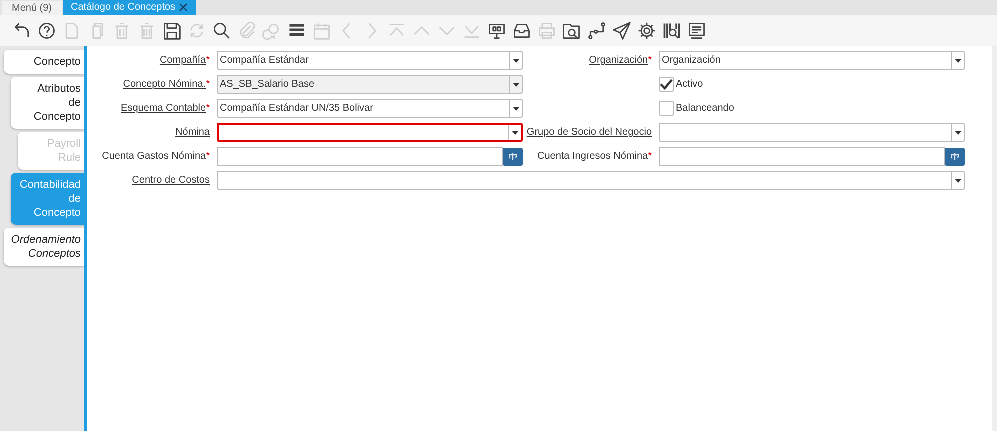  I want to click on checkbox-label: Balanceando, so click(705, 109).